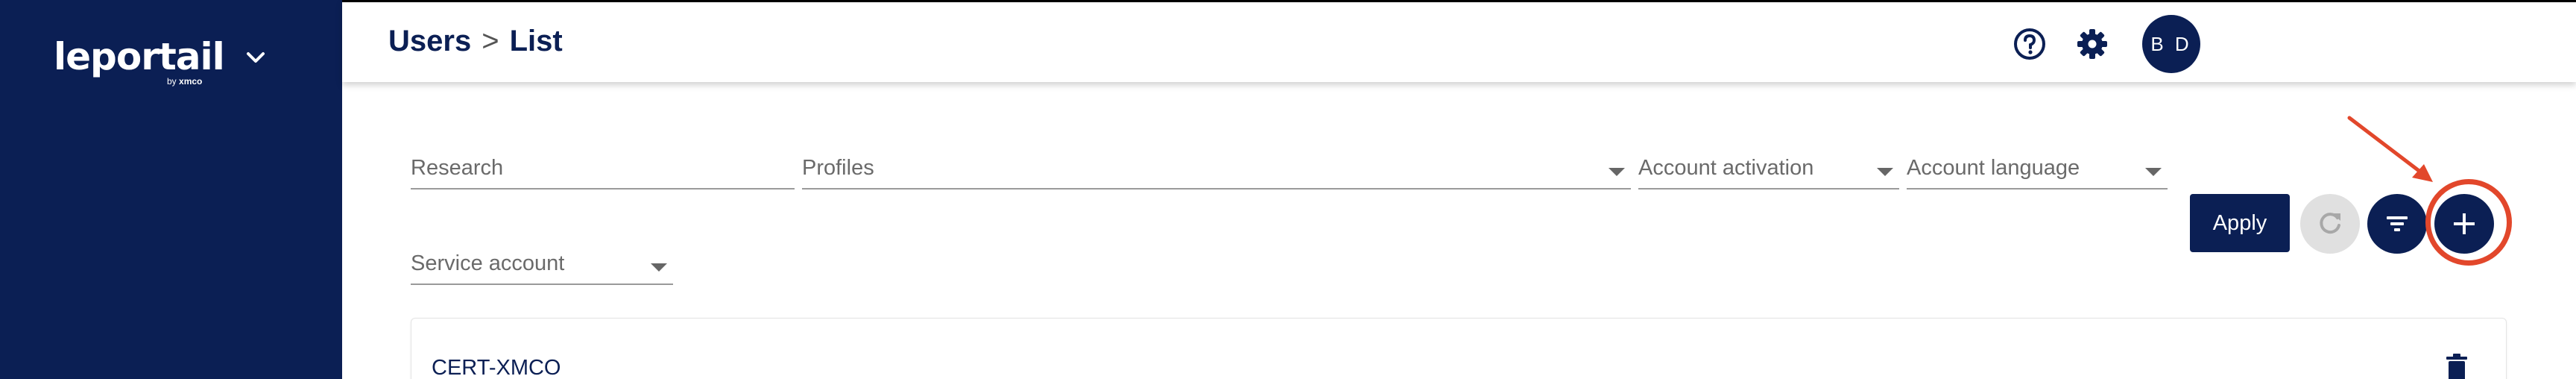  What do you see at coordinates (2390, 149) in the screenshot?
I see `annotation-arrow-icon` at bounding box center [2390, 149].